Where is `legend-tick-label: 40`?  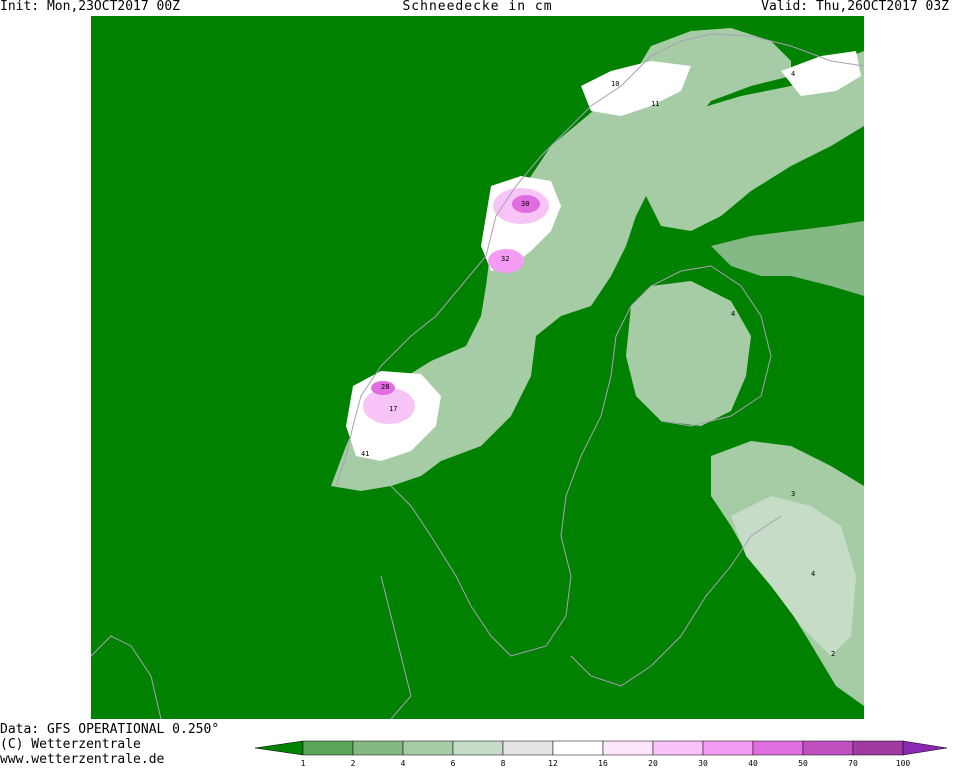
legend-tick-label: 40 is located at coordinates (753, 763).